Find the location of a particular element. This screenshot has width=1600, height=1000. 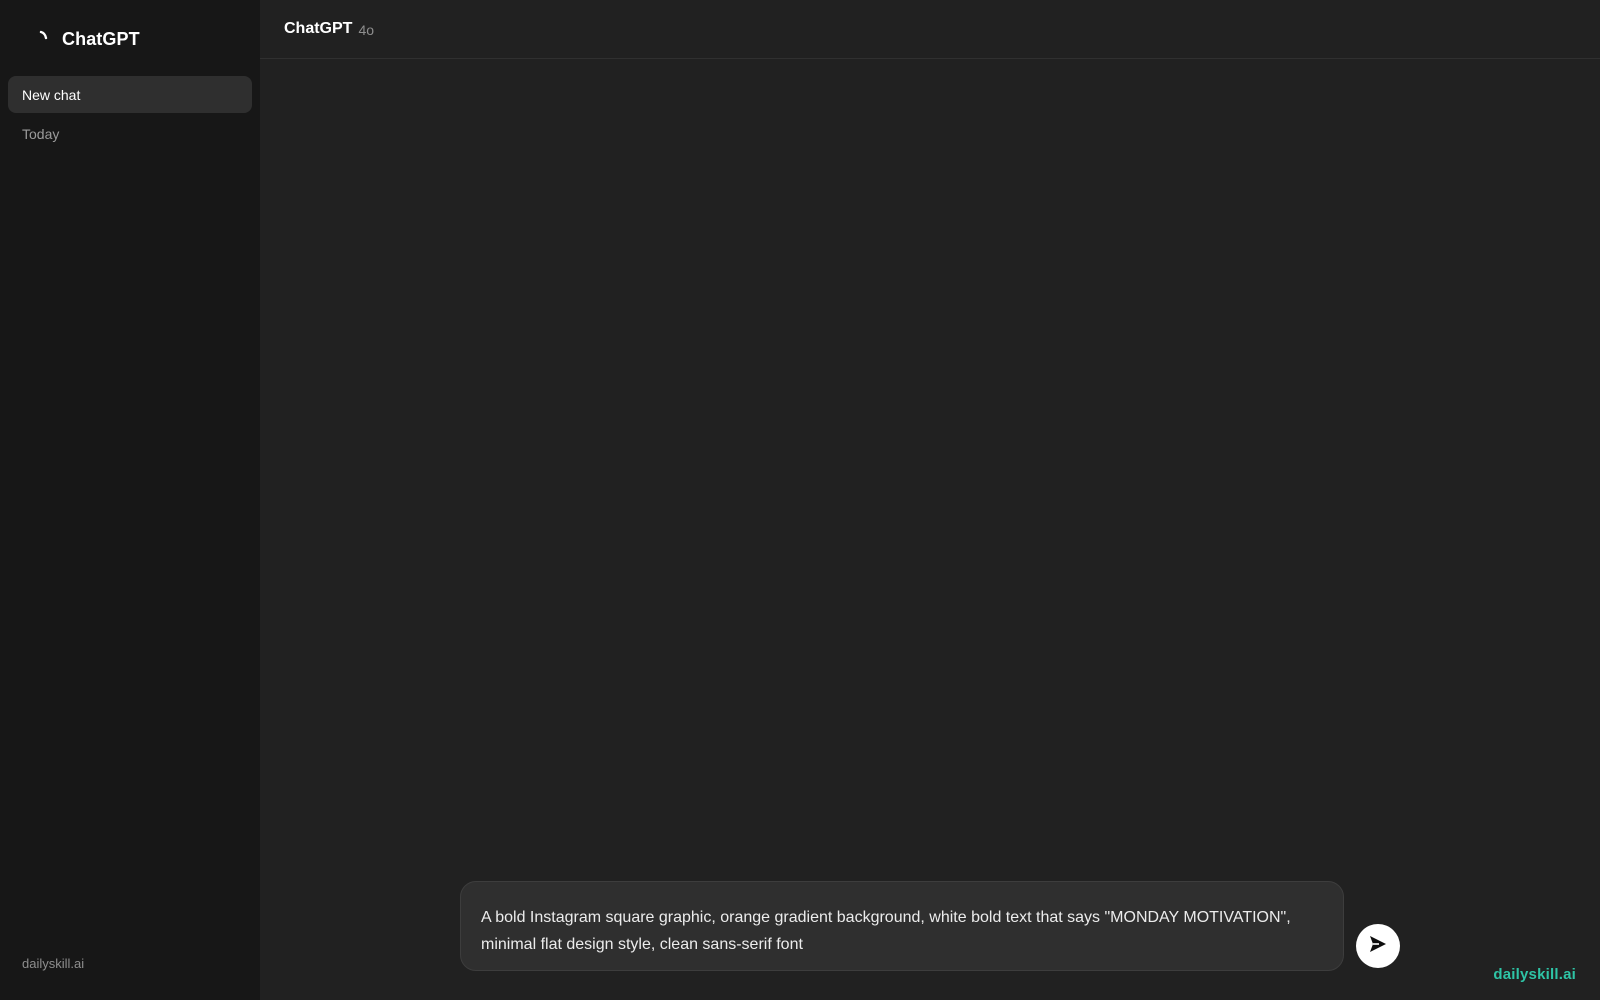

top-bar: ChatGPT 4o is located at coordinates (930, 29).